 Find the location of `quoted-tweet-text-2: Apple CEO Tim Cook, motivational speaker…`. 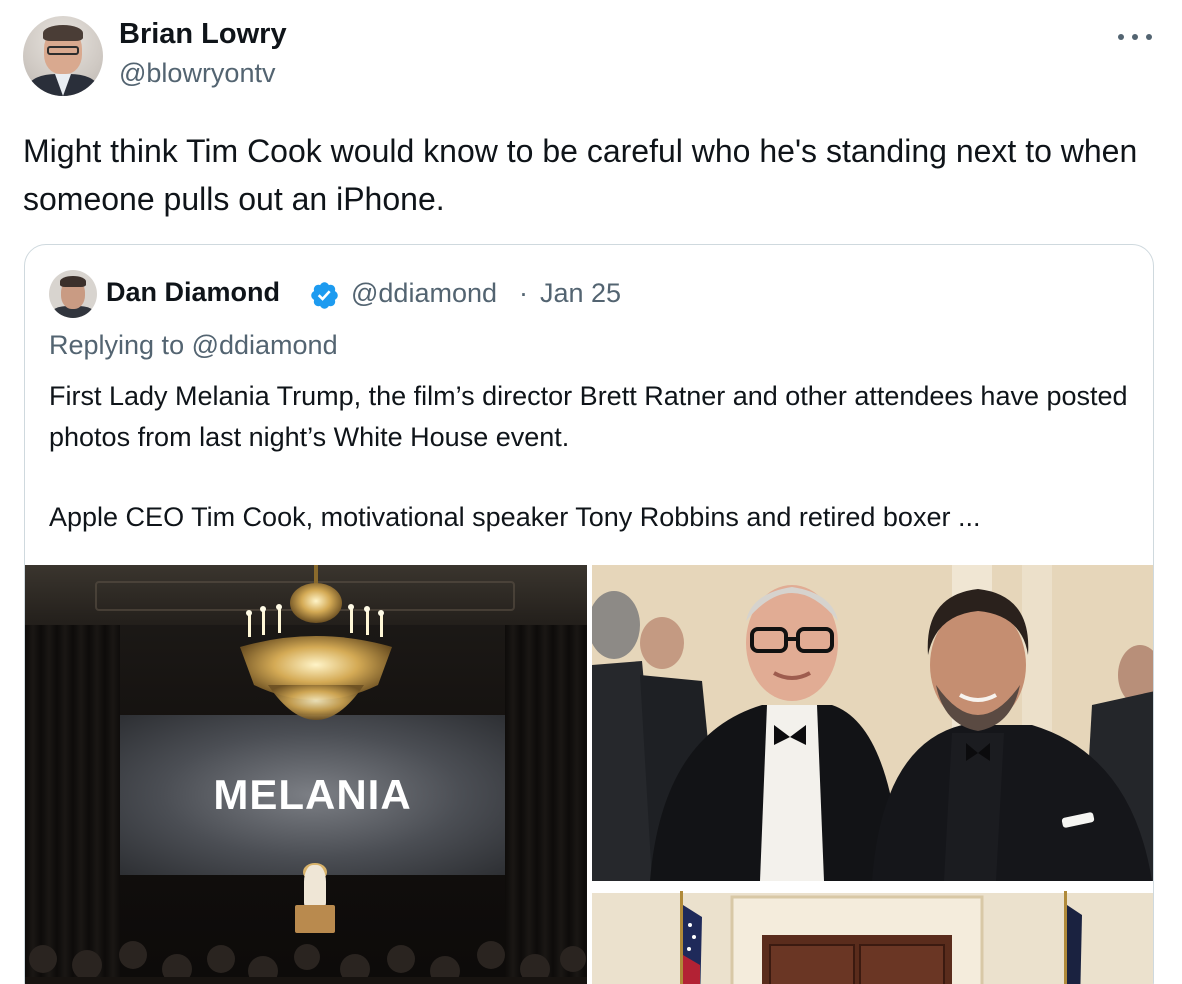

quoted-tweet-text-2: Apple CEO Tim Cook, motivational speaker… is located at coordinates (515, 517).